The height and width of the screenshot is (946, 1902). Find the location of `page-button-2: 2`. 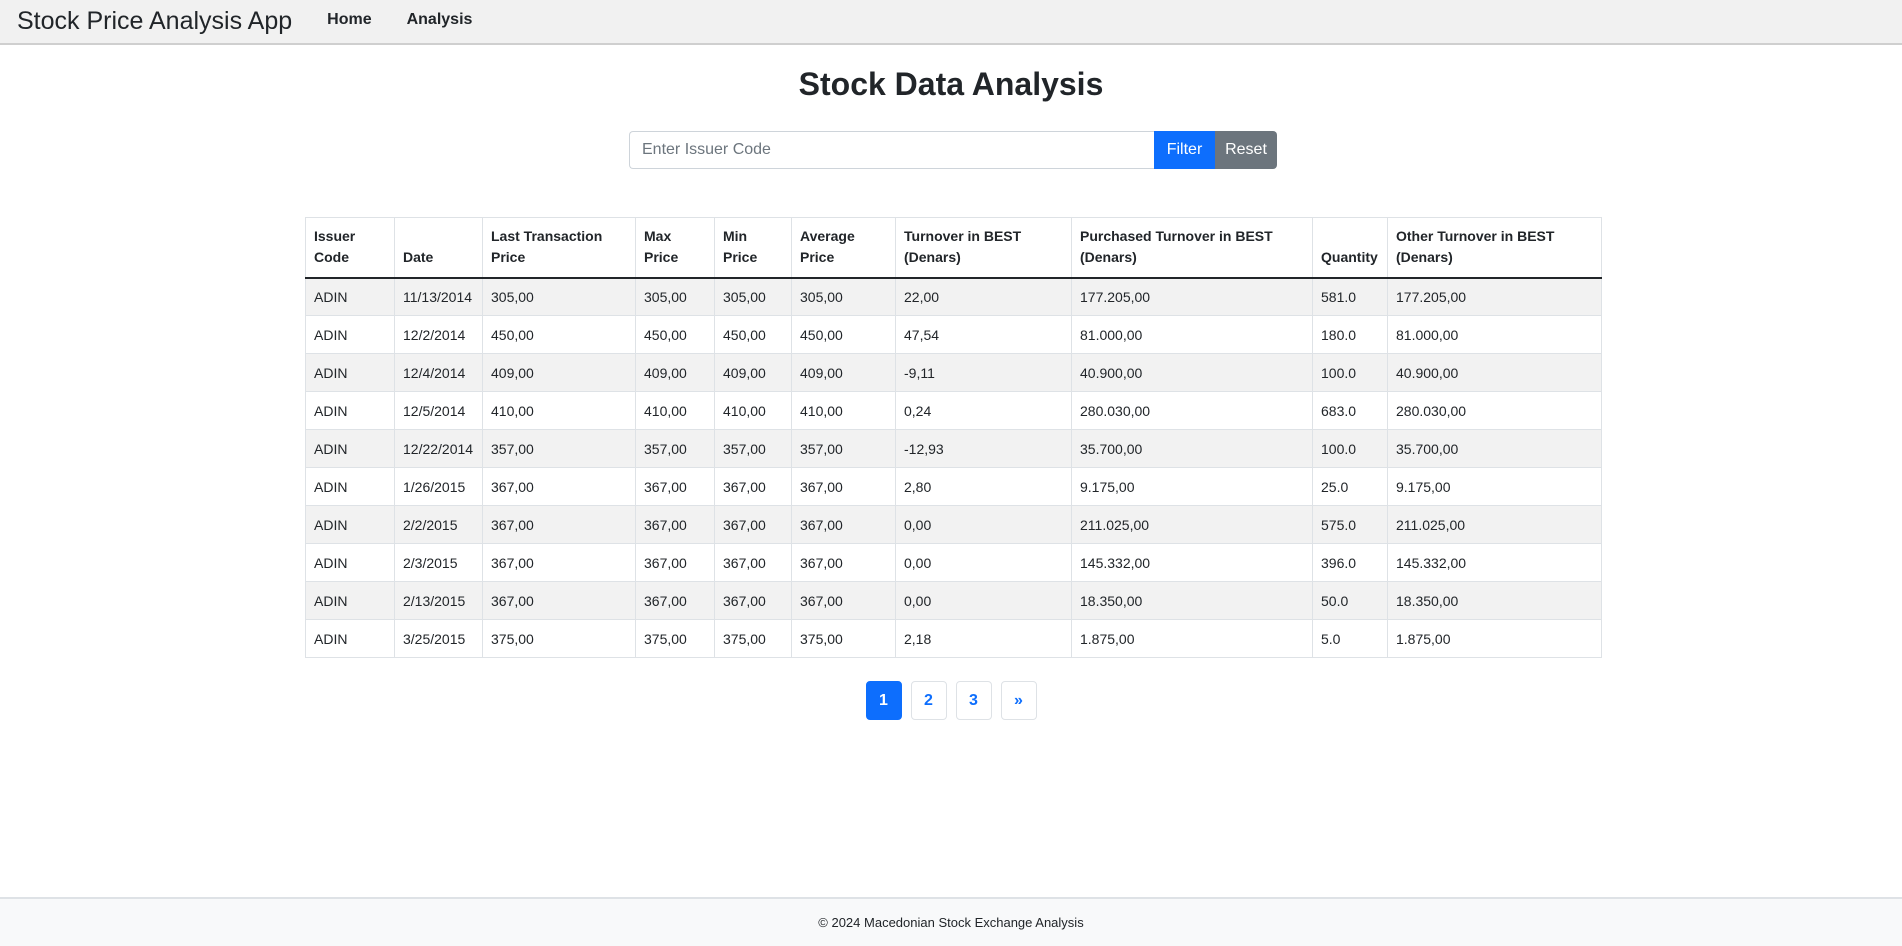

page-button-2: 2 is located at coordinates (928, 700).